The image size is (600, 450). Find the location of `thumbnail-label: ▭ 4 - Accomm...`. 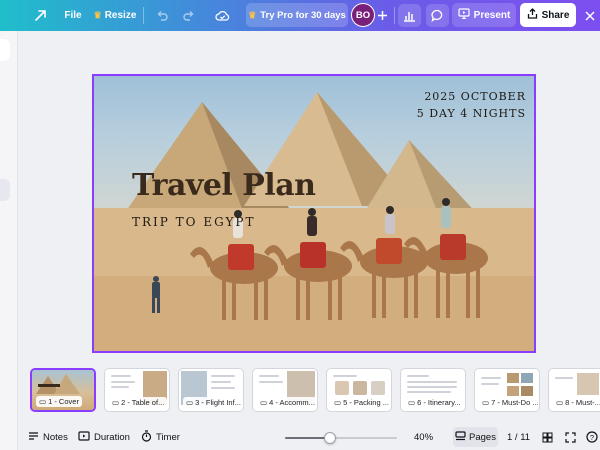

thumbnail-label: ▭ 4 - Accomm... is located at coordinates (287, 402).